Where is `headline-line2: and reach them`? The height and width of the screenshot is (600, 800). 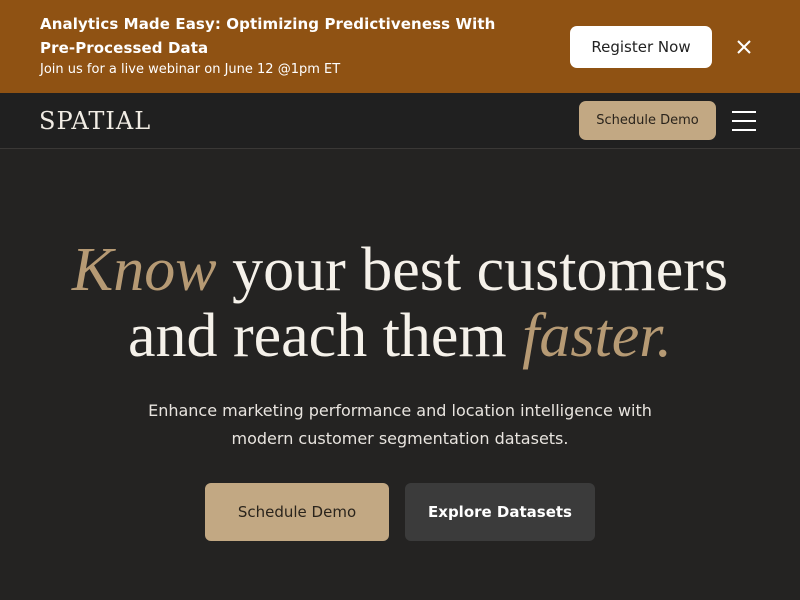 headline-line2: and reach them is located at coordinates (317, 336).